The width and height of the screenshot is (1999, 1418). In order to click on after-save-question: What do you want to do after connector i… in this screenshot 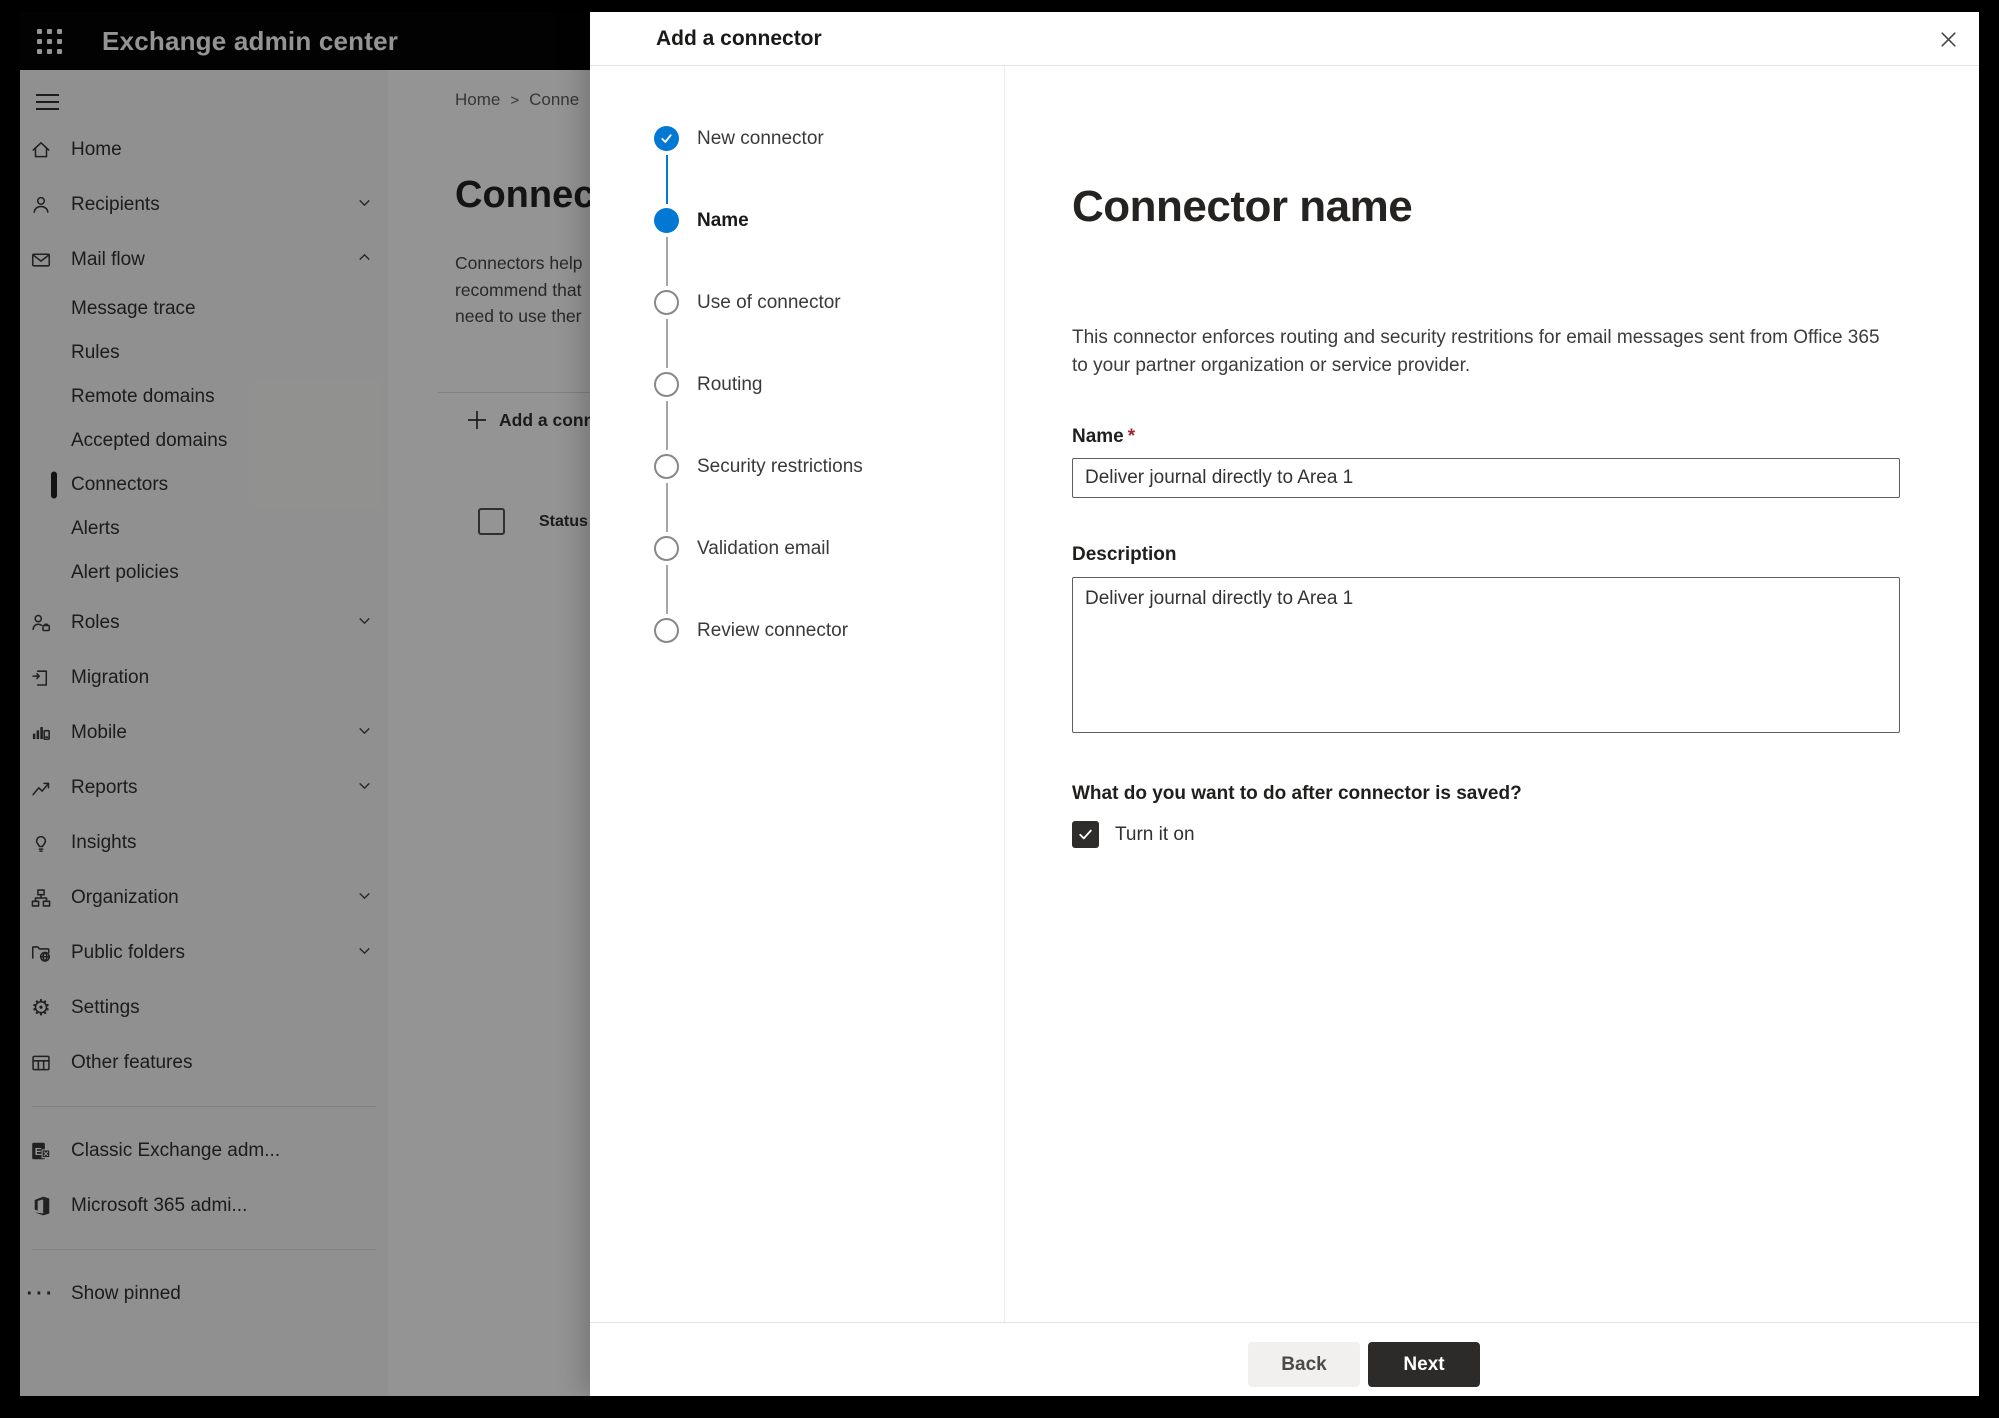, I will do `click(1297, 793)`.